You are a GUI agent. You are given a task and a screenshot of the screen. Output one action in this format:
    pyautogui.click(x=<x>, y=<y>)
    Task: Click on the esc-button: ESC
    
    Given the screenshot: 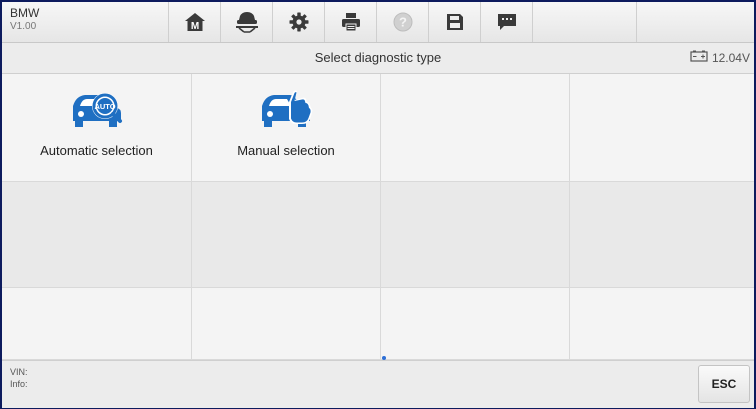 What is the action you would take?
    pyautogui.click(x=724, y=384)
    